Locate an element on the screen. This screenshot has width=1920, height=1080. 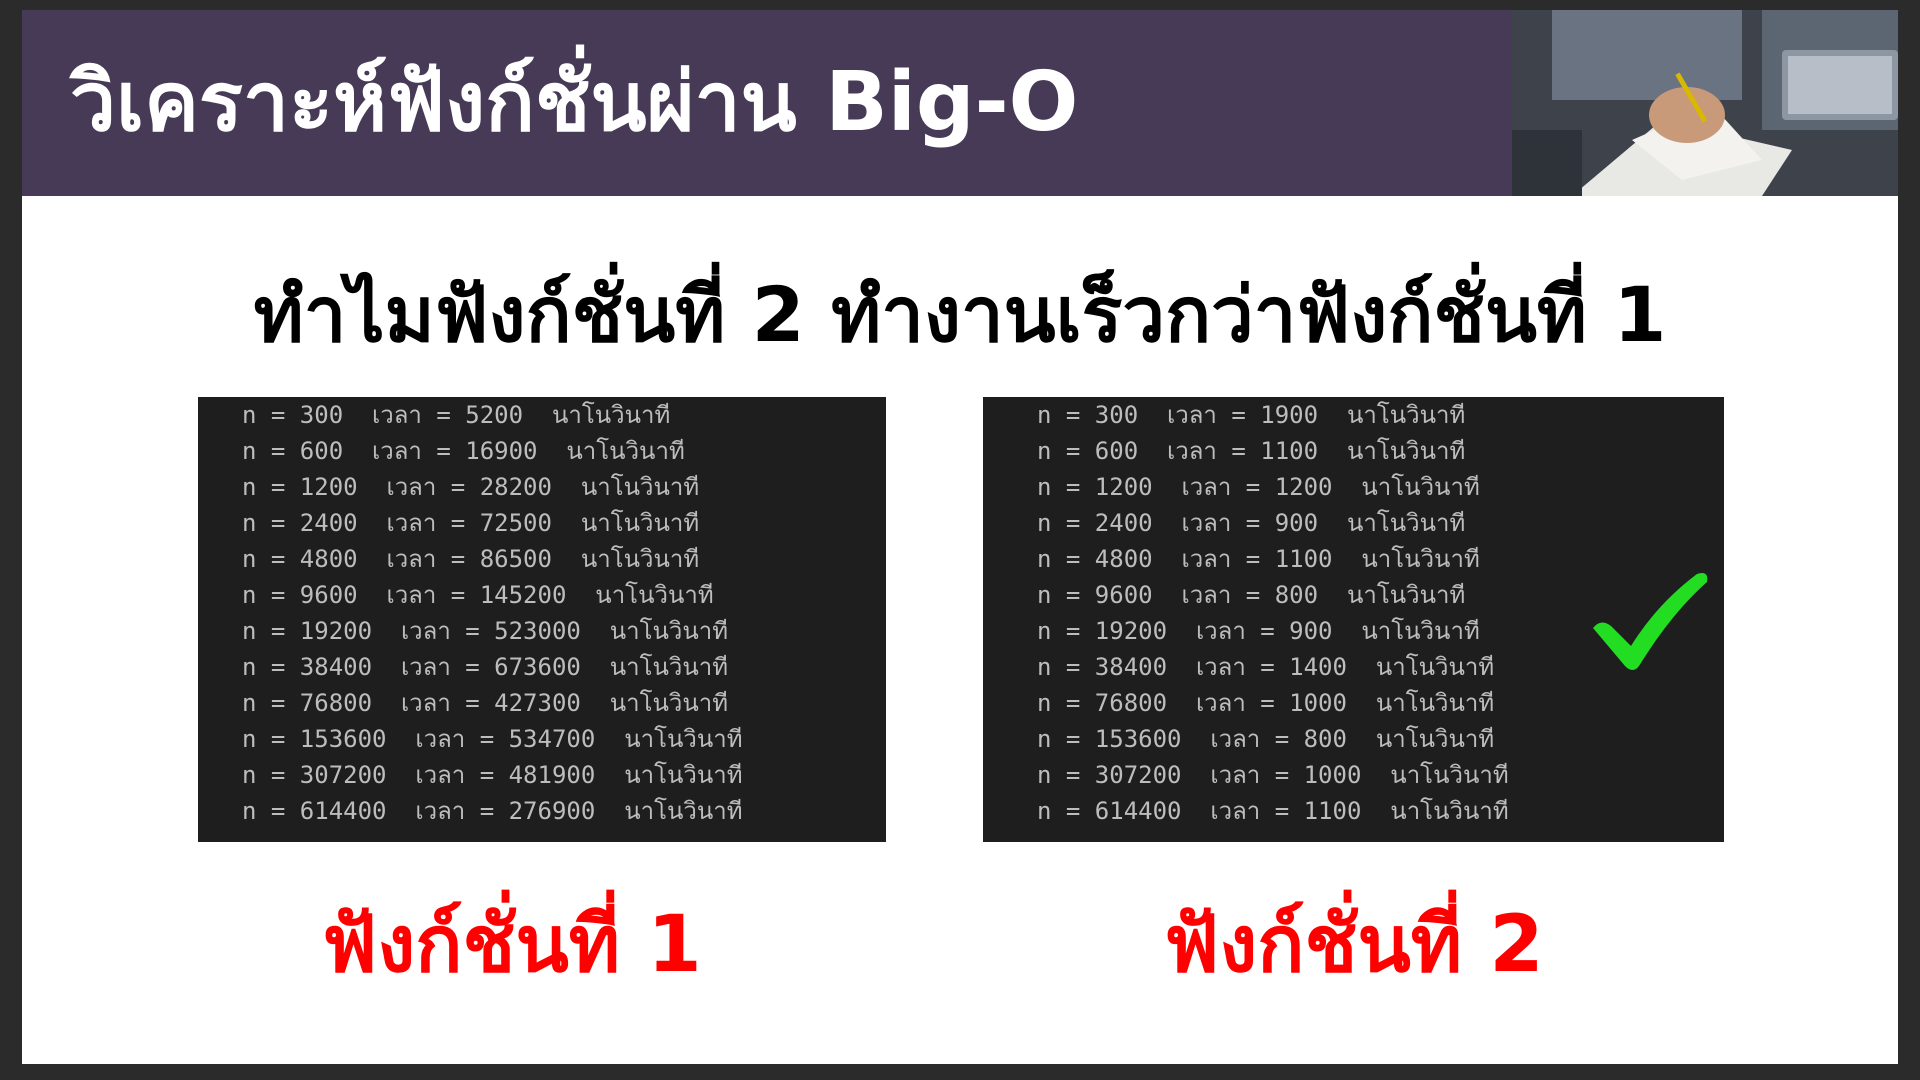
console-line: n = 4800 เวลา = 86500 นาโนวินาที is located at coordinates (471, 559).